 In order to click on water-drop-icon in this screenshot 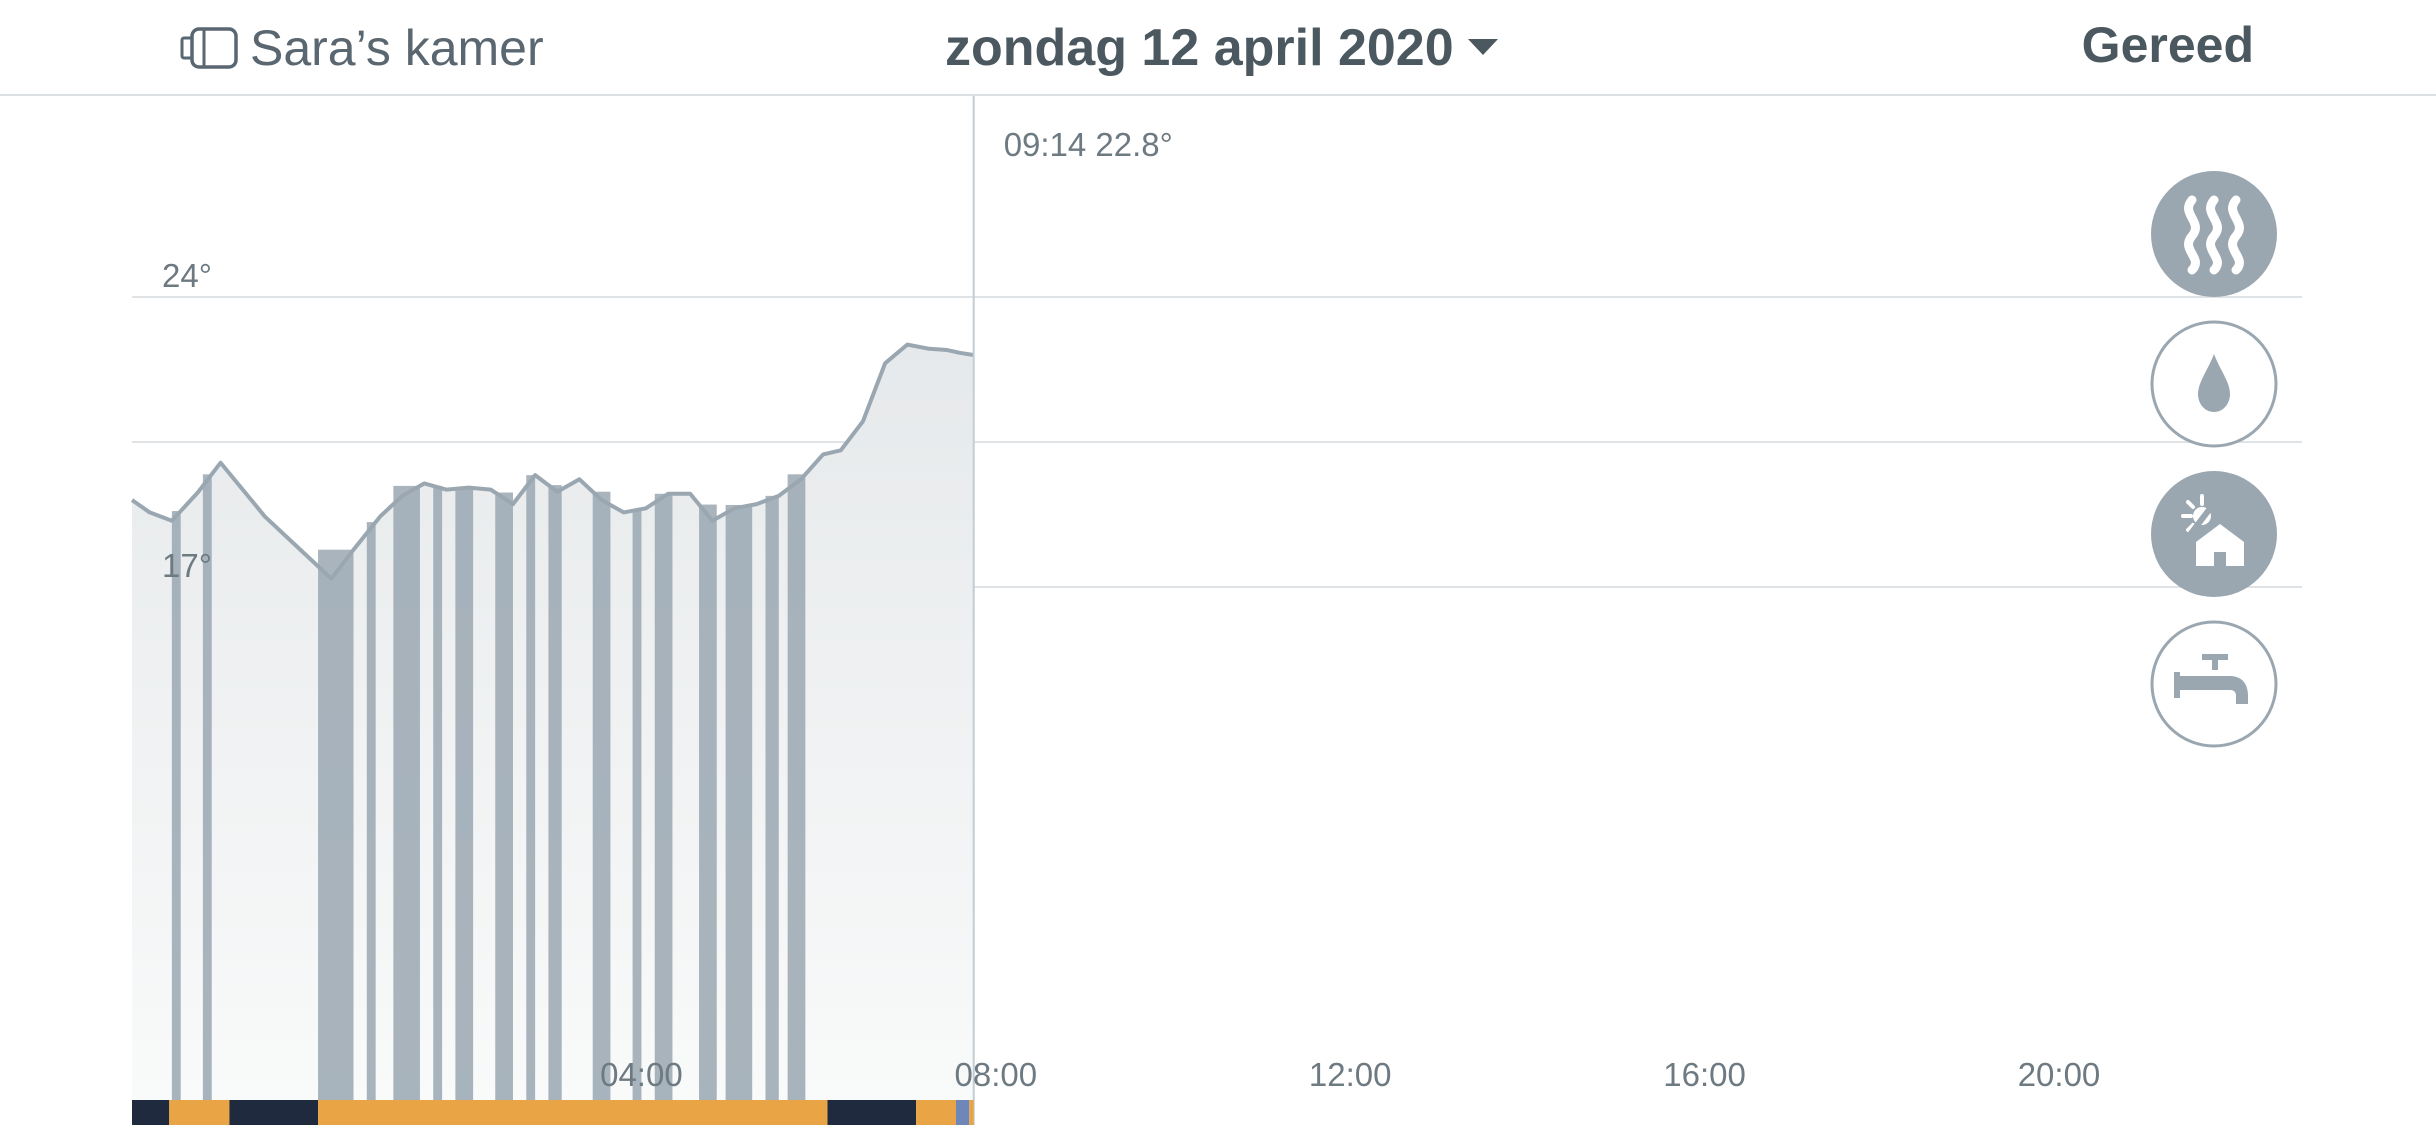, I will do `click(2214, 384)`.